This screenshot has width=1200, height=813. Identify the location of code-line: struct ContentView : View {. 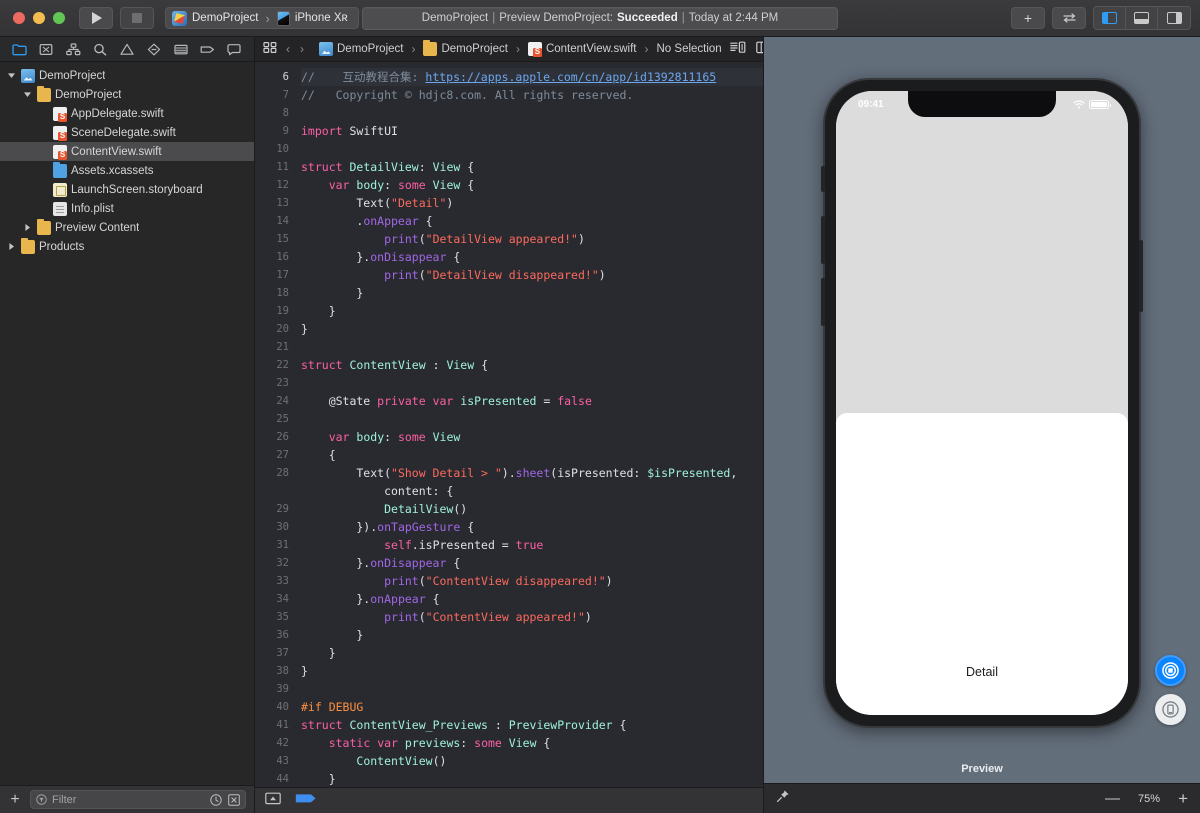
(532, 365).